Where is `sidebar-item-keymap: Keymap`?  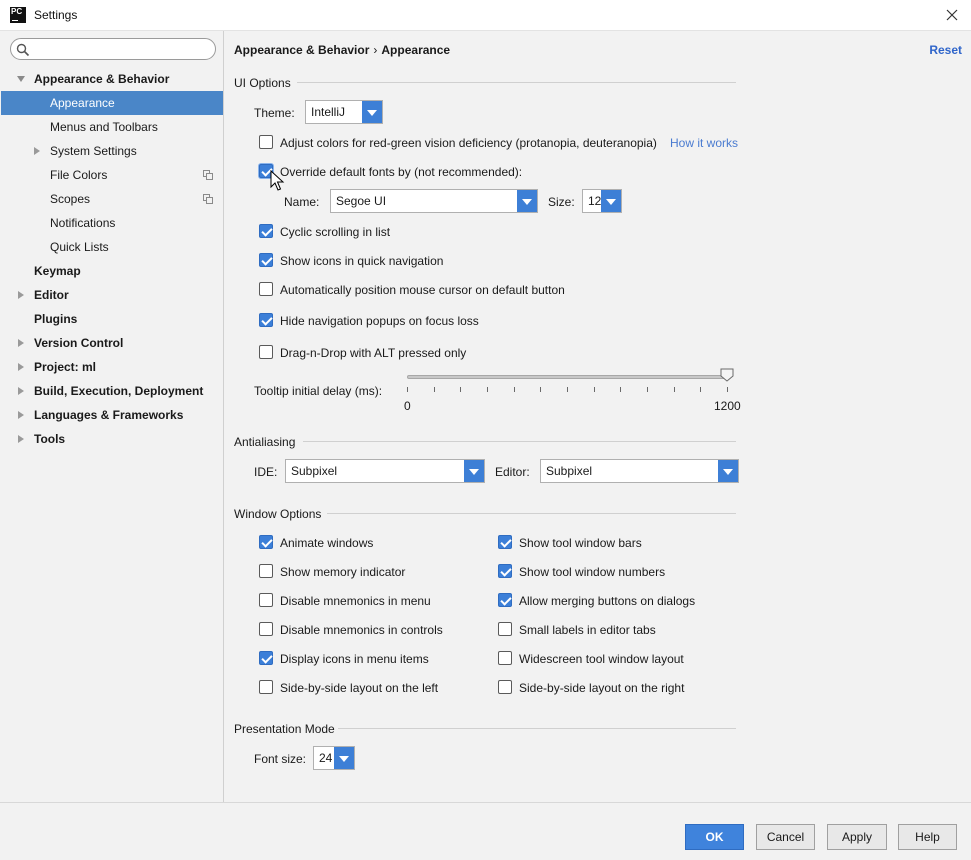
sidebar-item-keymap: Keymap is located at coordinates (112, 271).